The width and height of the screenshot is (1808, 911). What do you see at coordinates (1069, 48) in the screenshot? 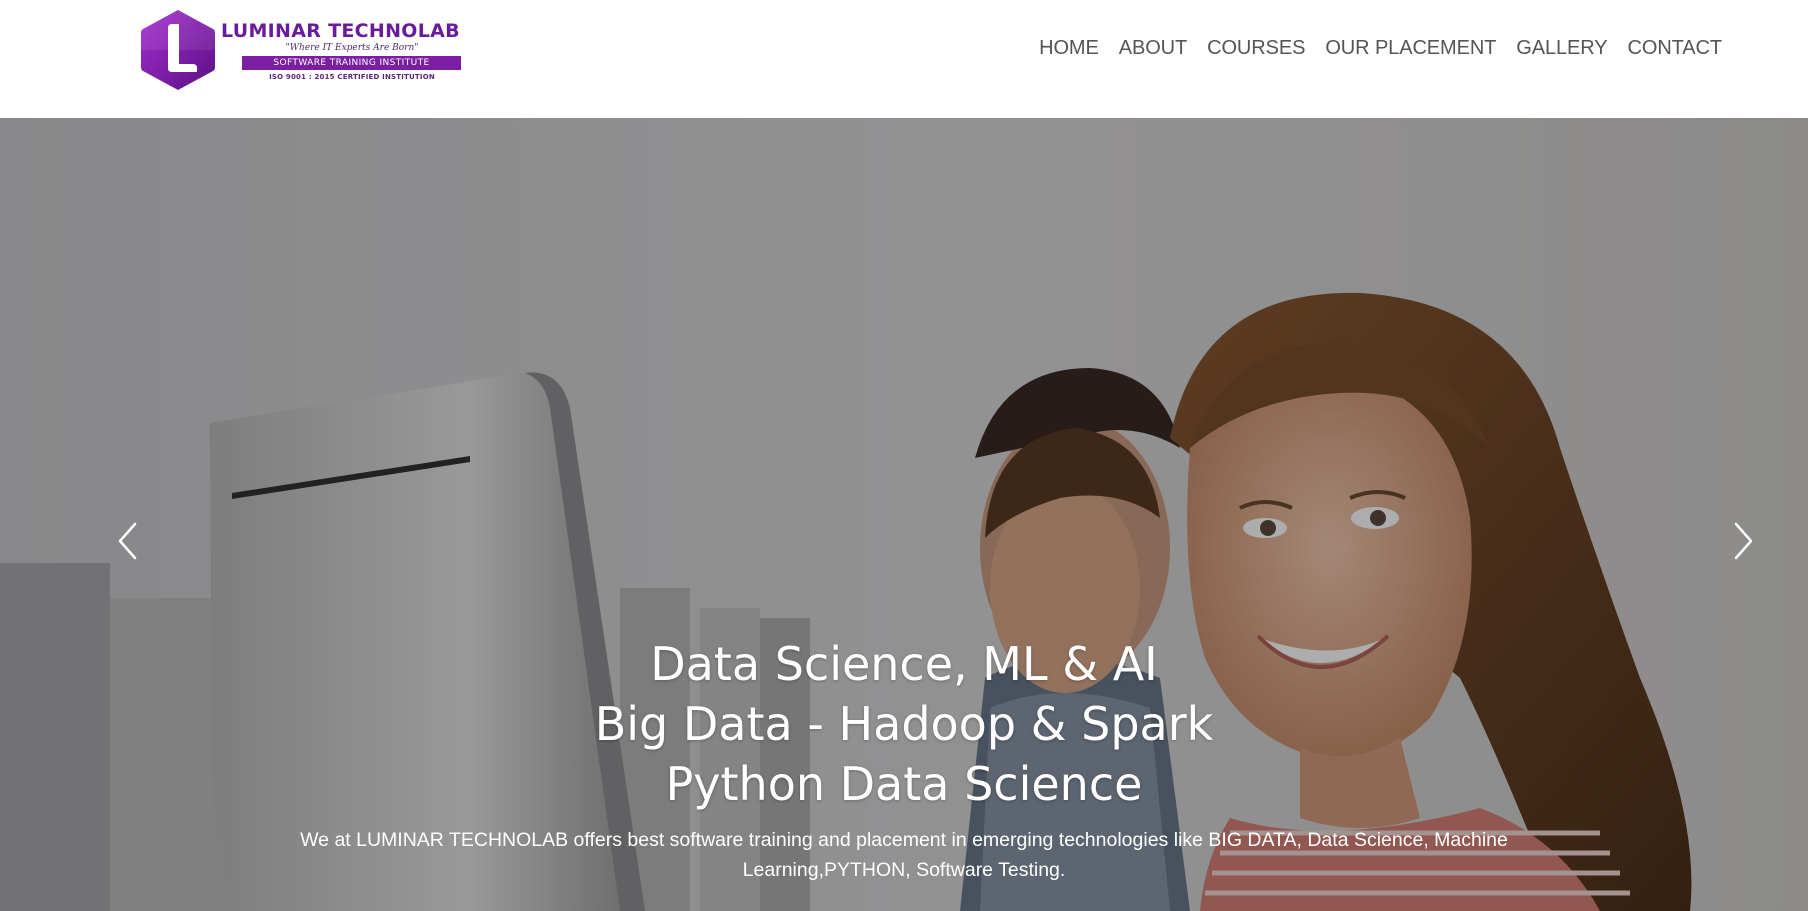
I see `nav-item-home: HOME` at bounding box center [1069, 48].